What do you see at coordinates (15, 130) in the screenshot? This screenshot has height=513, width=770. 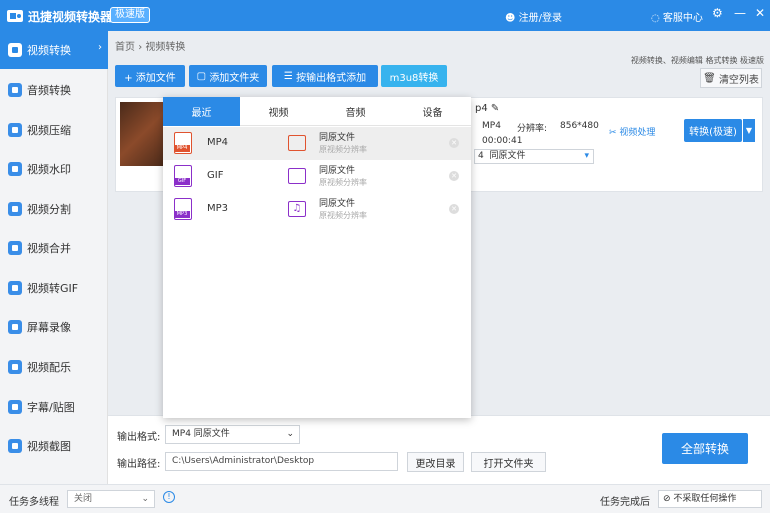 I see `compress-icon` at bounding box center [15, 130].